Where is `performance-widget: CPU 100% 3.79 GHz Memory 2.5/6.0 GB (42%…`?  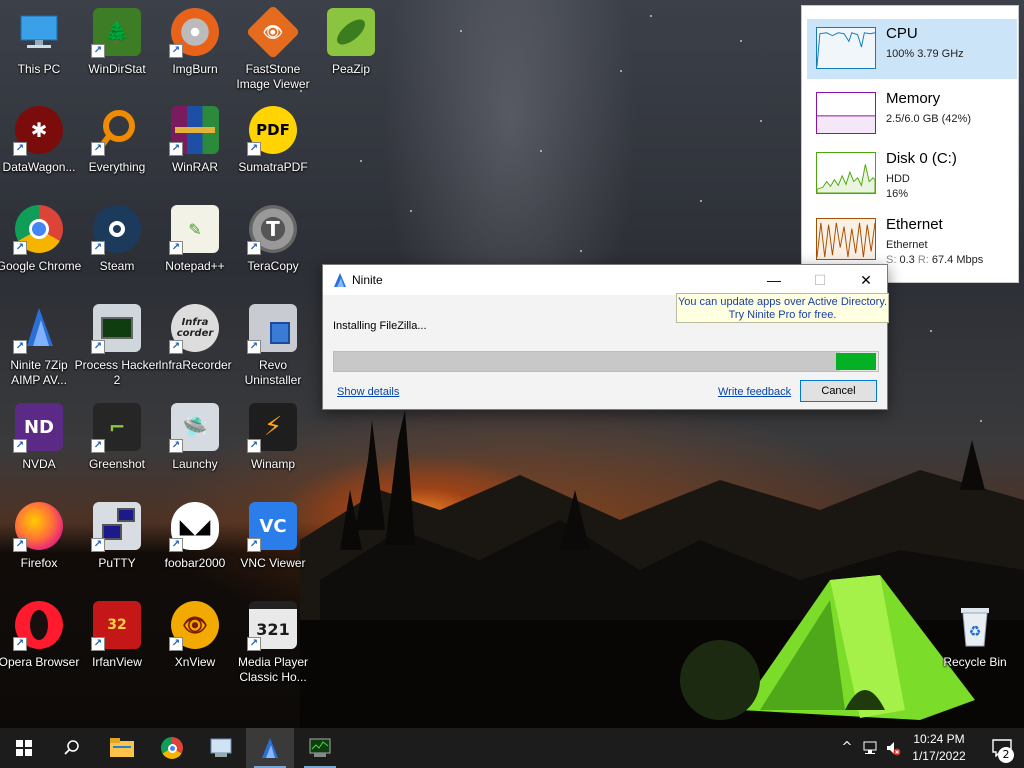 performance-widget: CPU 100% 3.79 GHz Memory 2.5/6.0 GB (42%… is located at coordinates (910, 144).